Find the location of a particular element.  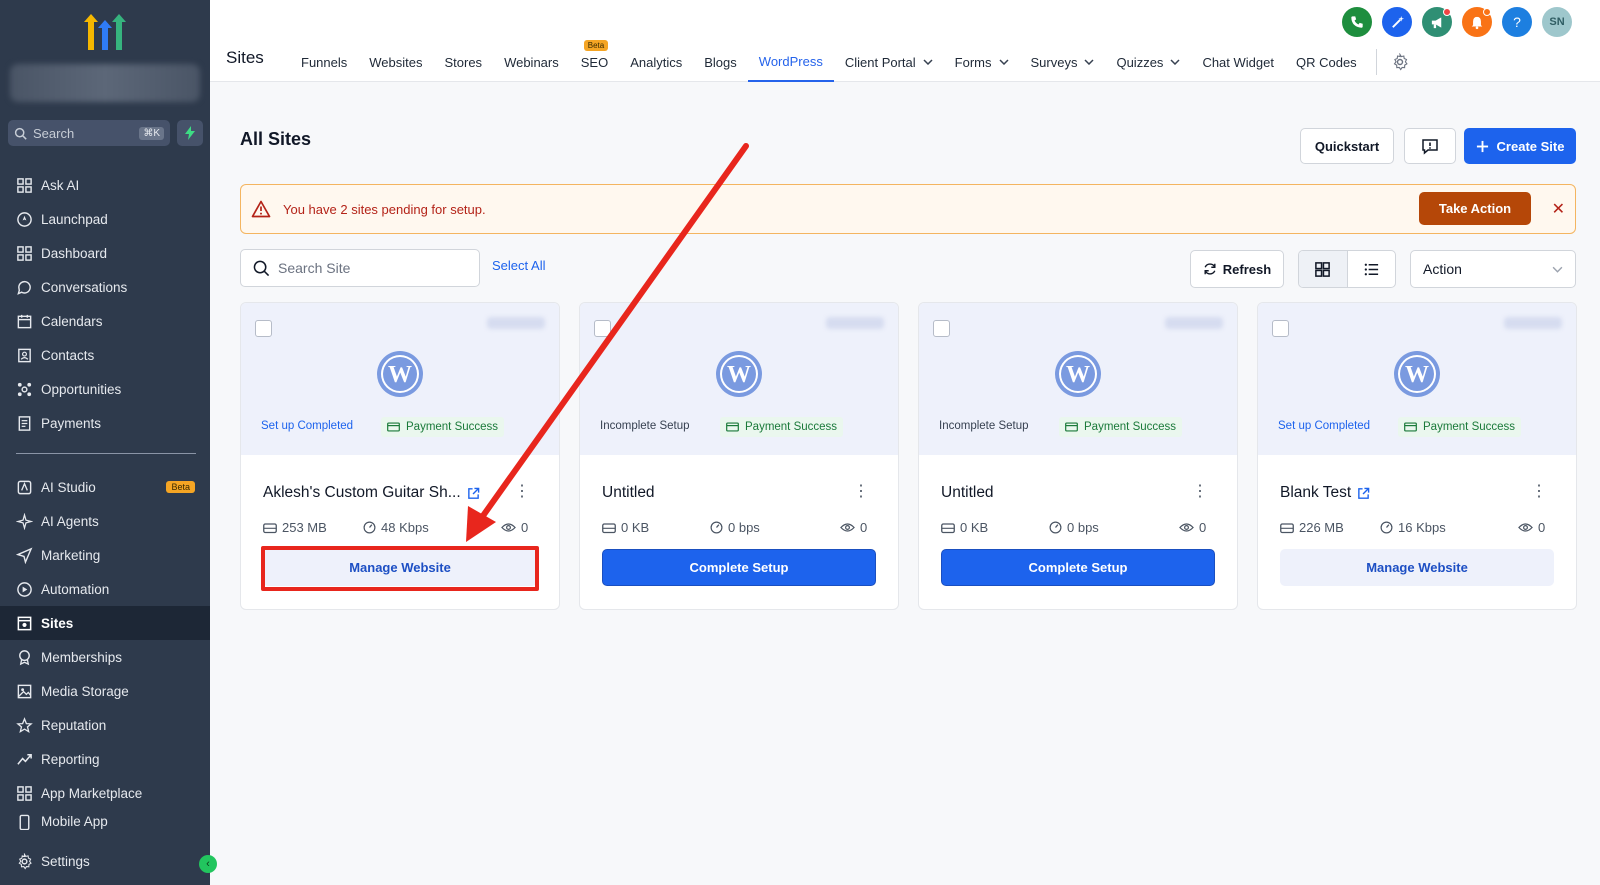

chevron-down-icon is located at coordinates (1089, 62).